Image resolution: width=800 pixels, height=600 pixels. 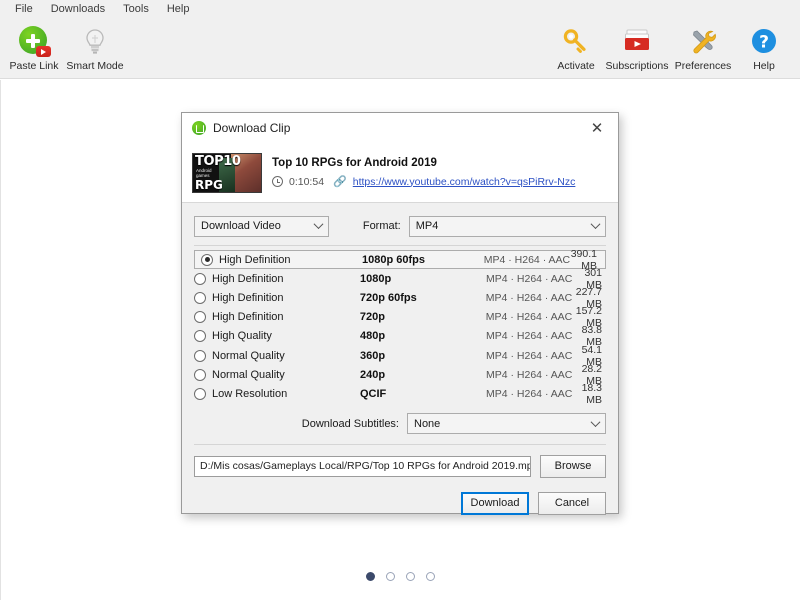 I want to click on subscriptions-button: Subscriptions, so click(x=637, y=47).